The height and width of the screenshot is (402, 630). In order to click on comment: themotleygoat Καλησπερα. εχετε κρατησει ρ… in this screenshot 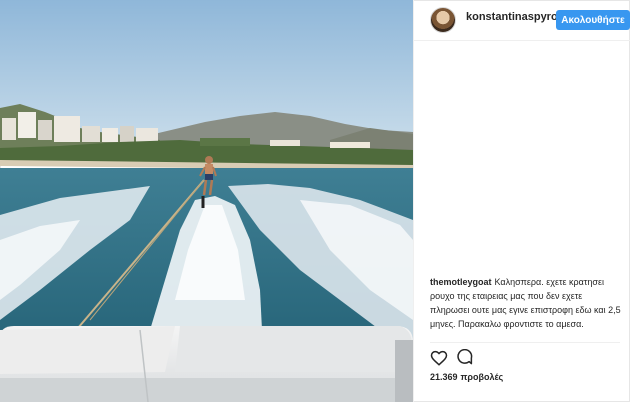, I will do `click(526, 303)`.